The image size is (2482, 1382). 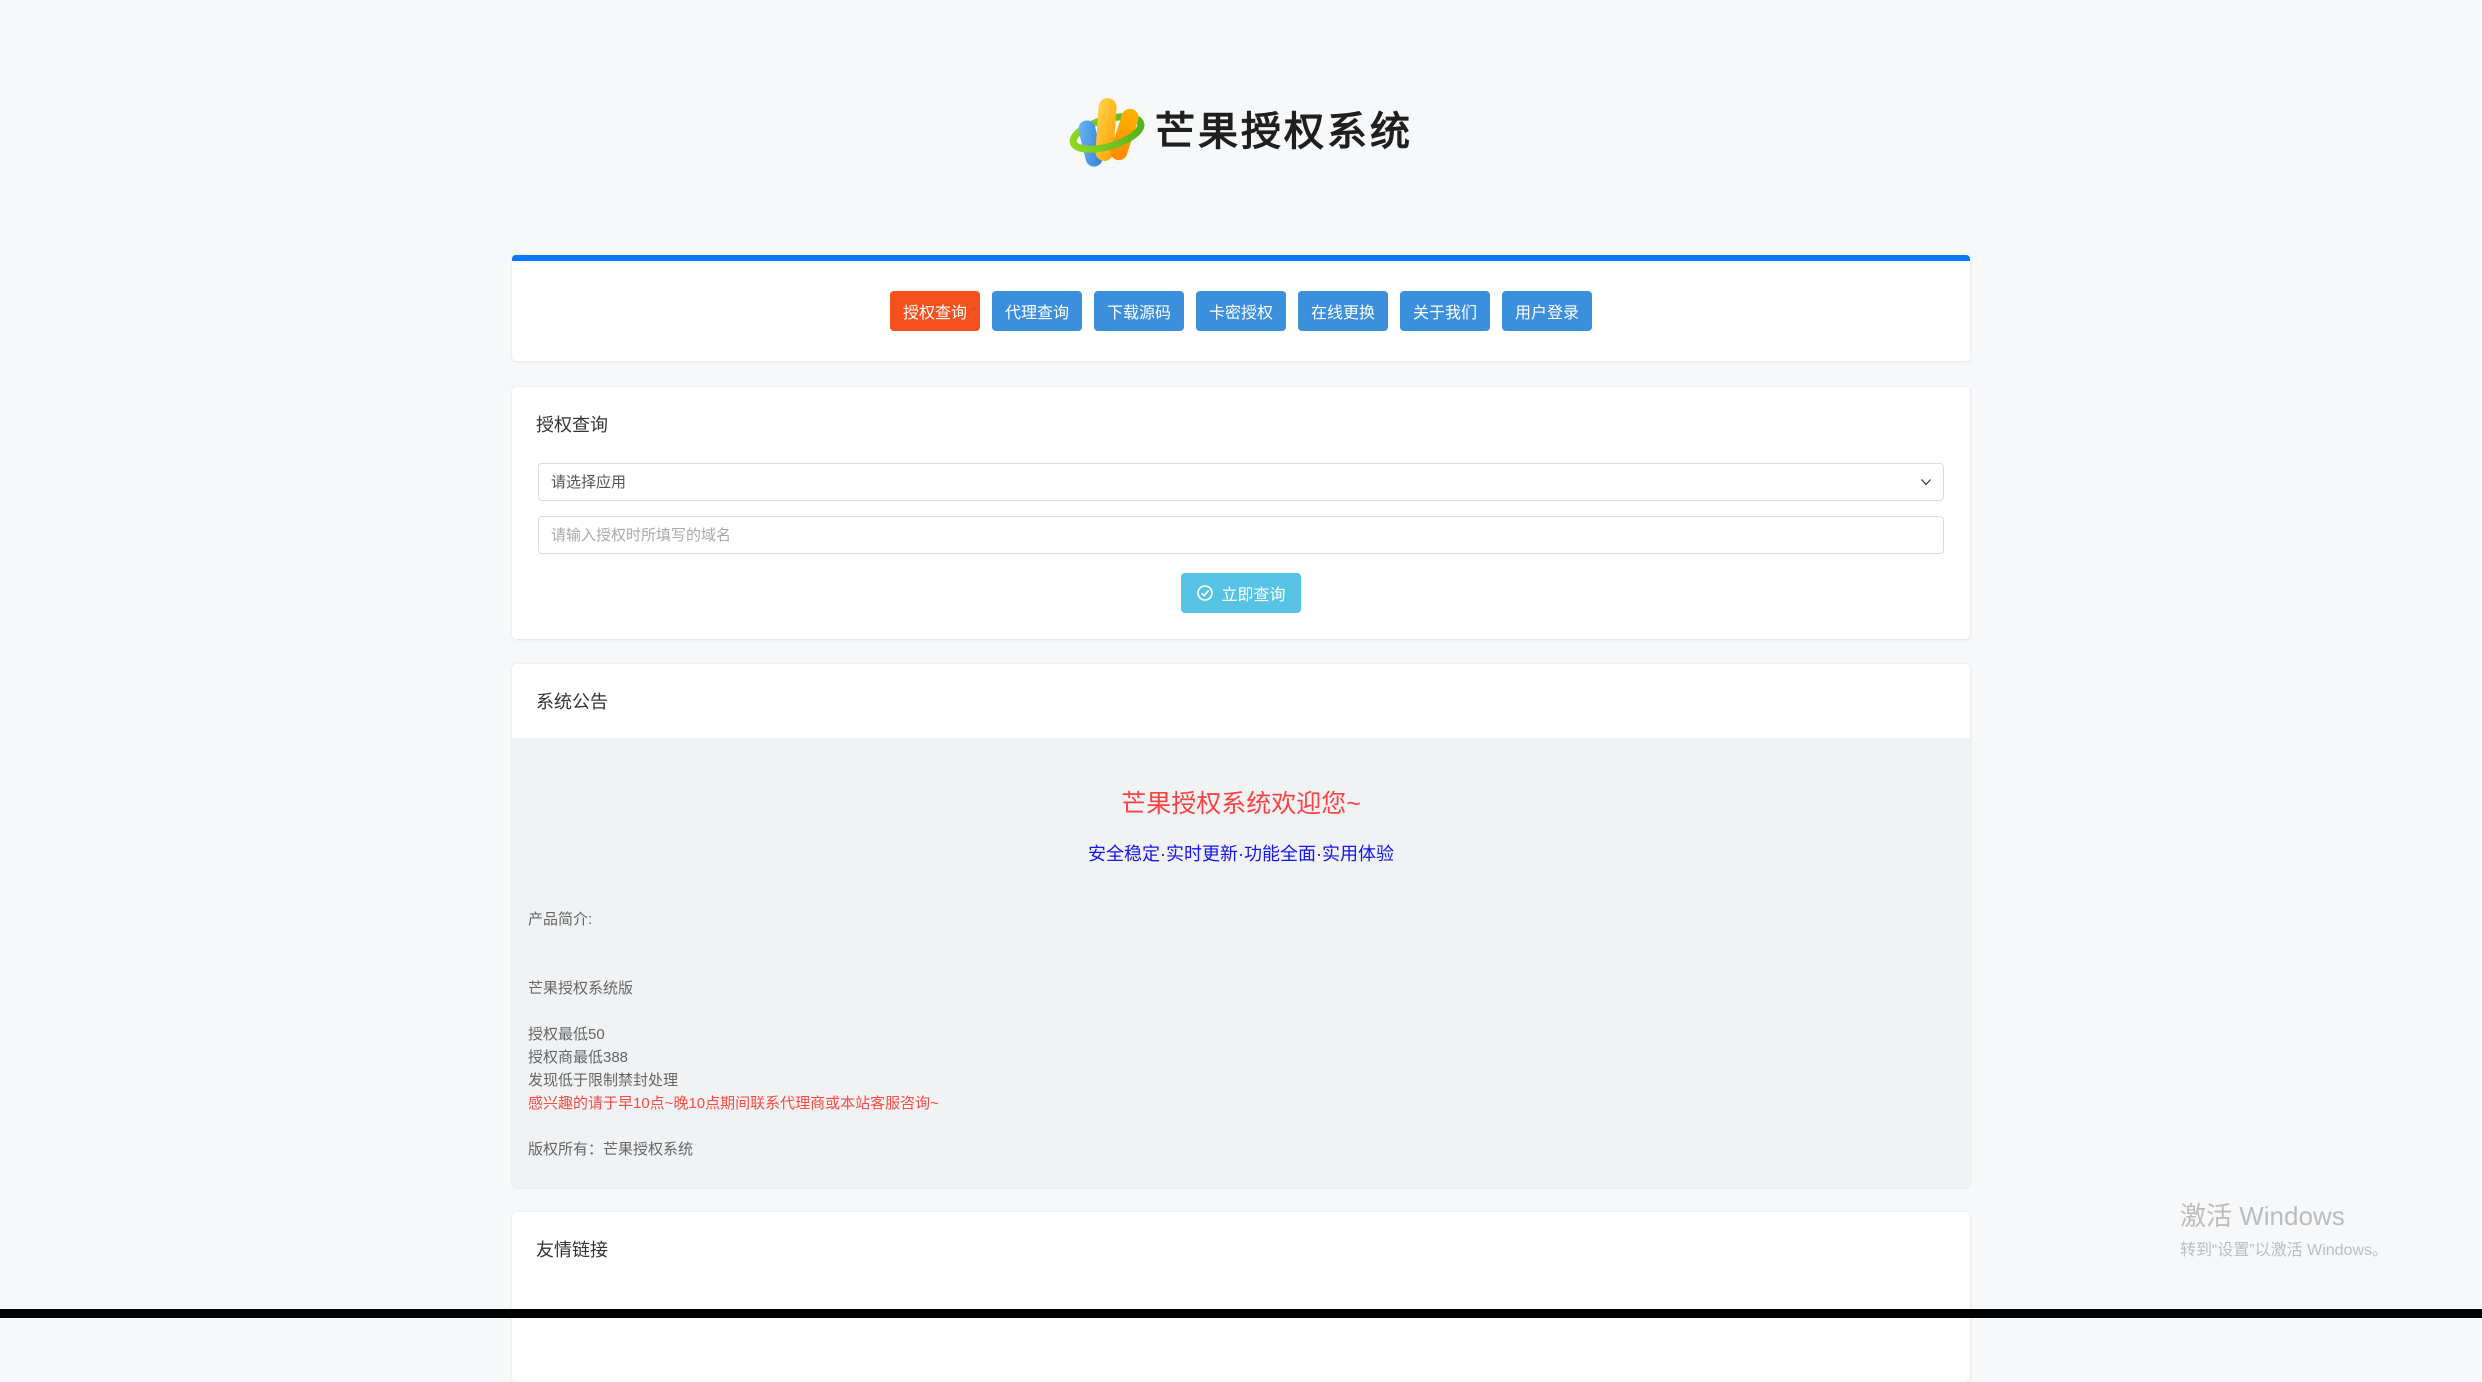 I want to click on query-form: 请选择应用 立即查询, so click(x=1241, y=550).